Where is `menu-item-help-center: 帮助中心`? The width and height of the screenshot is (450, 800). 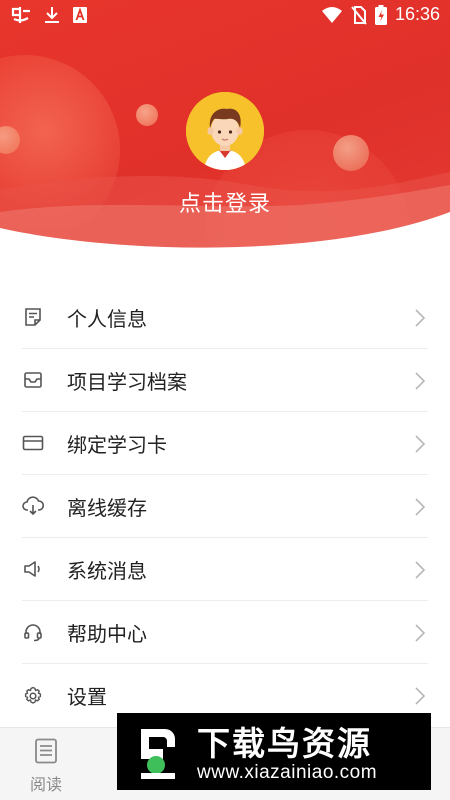
menu-item-help-center: 帮助中心 is located at coordinates (225, 632).